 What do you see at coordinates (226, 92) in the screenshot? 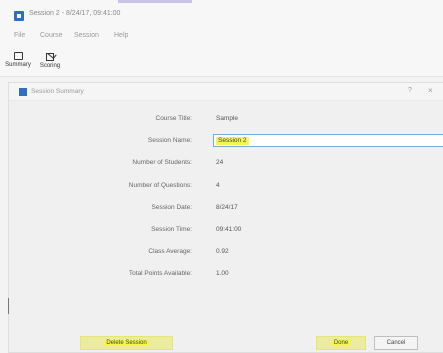
I see `dialog-title-bar: Session Summary ? ×` at bounding box center [226, 92].